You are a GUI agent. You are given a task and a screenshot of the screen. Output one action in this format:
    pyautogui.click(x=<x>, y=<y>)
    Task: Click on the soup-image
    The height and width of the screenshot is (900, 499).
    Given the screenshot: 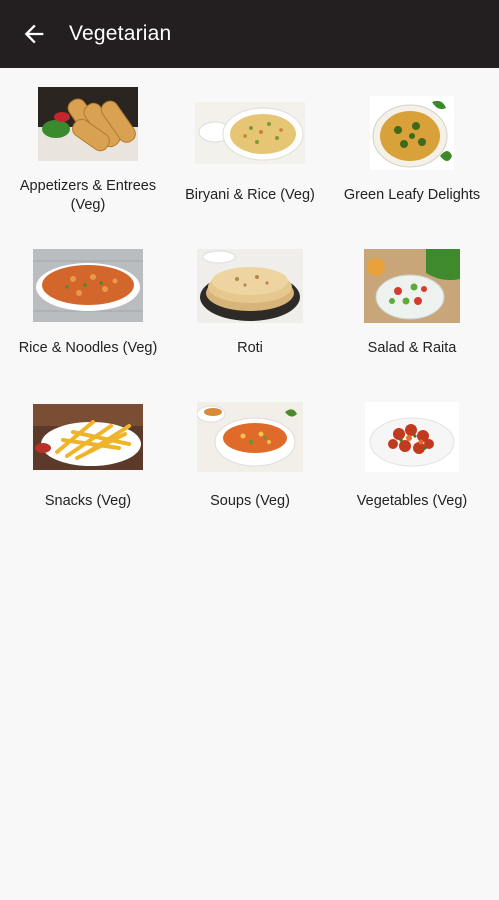 What is the action you would take?
    pyautogui.click(x=250, y=437)
    